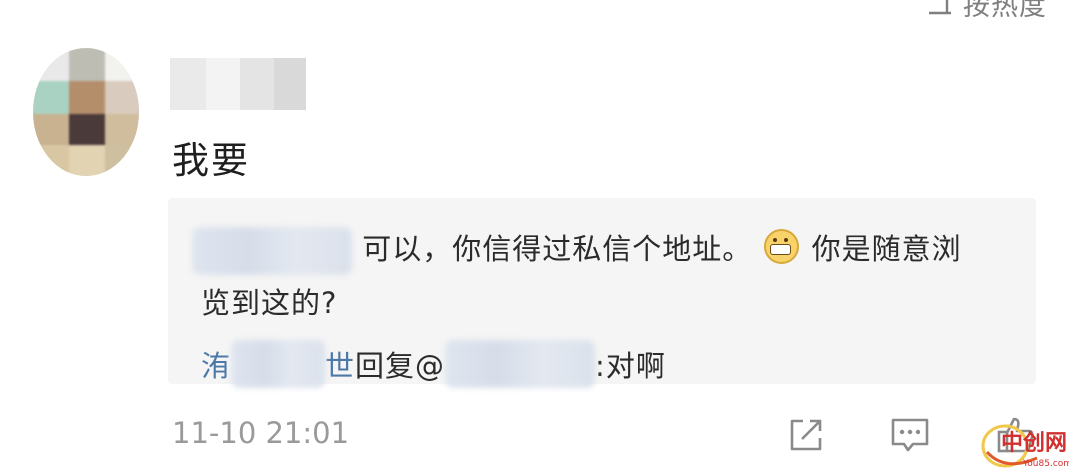 This screenshot has height=476, width=1071. I want to click on sort-icon, so click(940, 7).